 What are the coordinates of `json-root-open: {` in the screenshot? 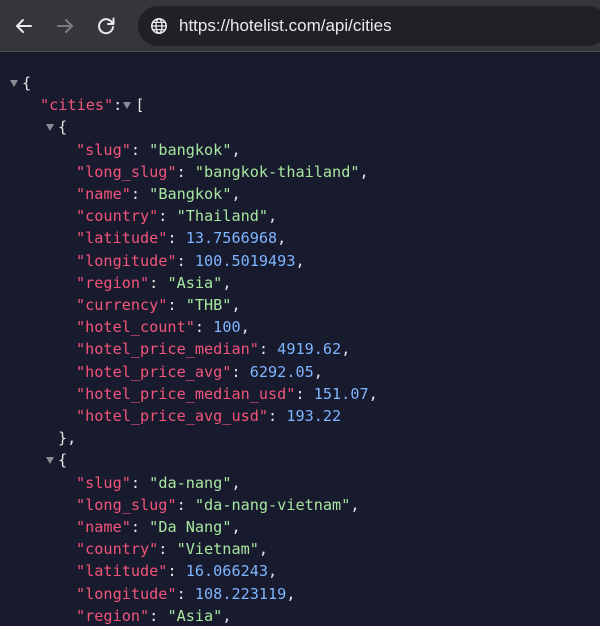 It's located at (26, 83).